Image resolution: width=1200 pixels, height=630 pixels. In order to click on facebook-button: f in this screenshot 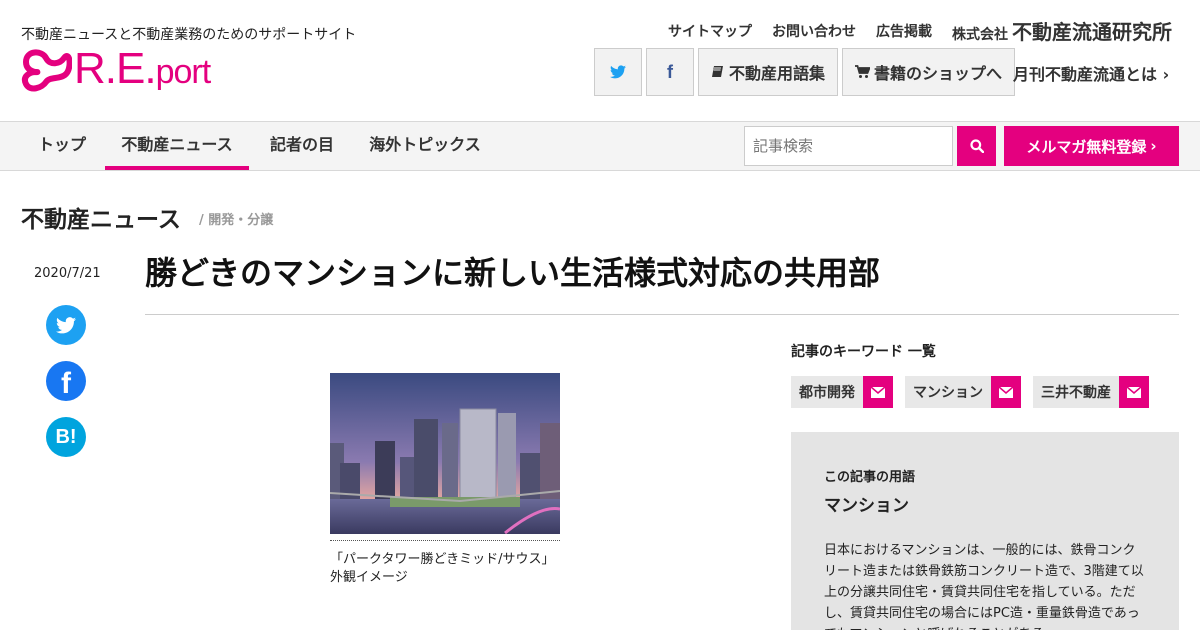, I will do `click(670, 72)`.